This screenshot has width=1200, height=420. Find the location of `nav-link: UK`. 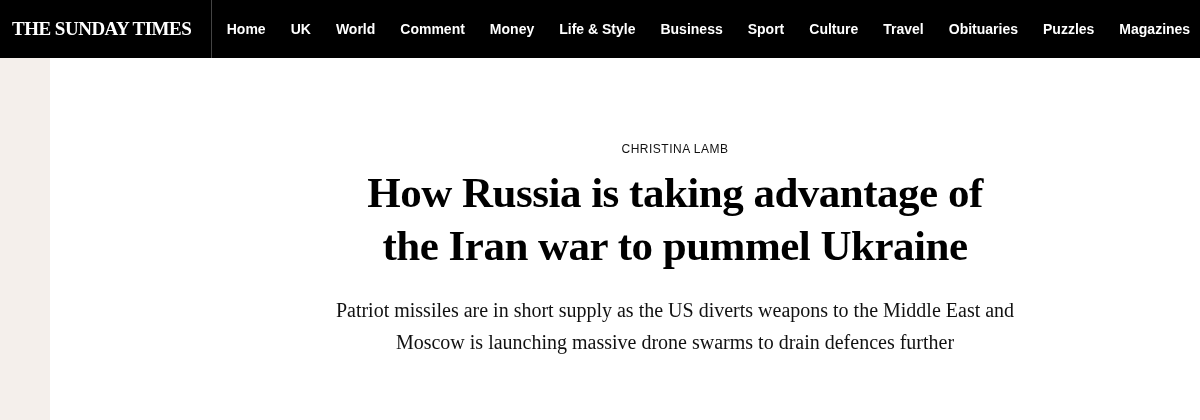

nav-link: UK is located at coordinates (301, 29).